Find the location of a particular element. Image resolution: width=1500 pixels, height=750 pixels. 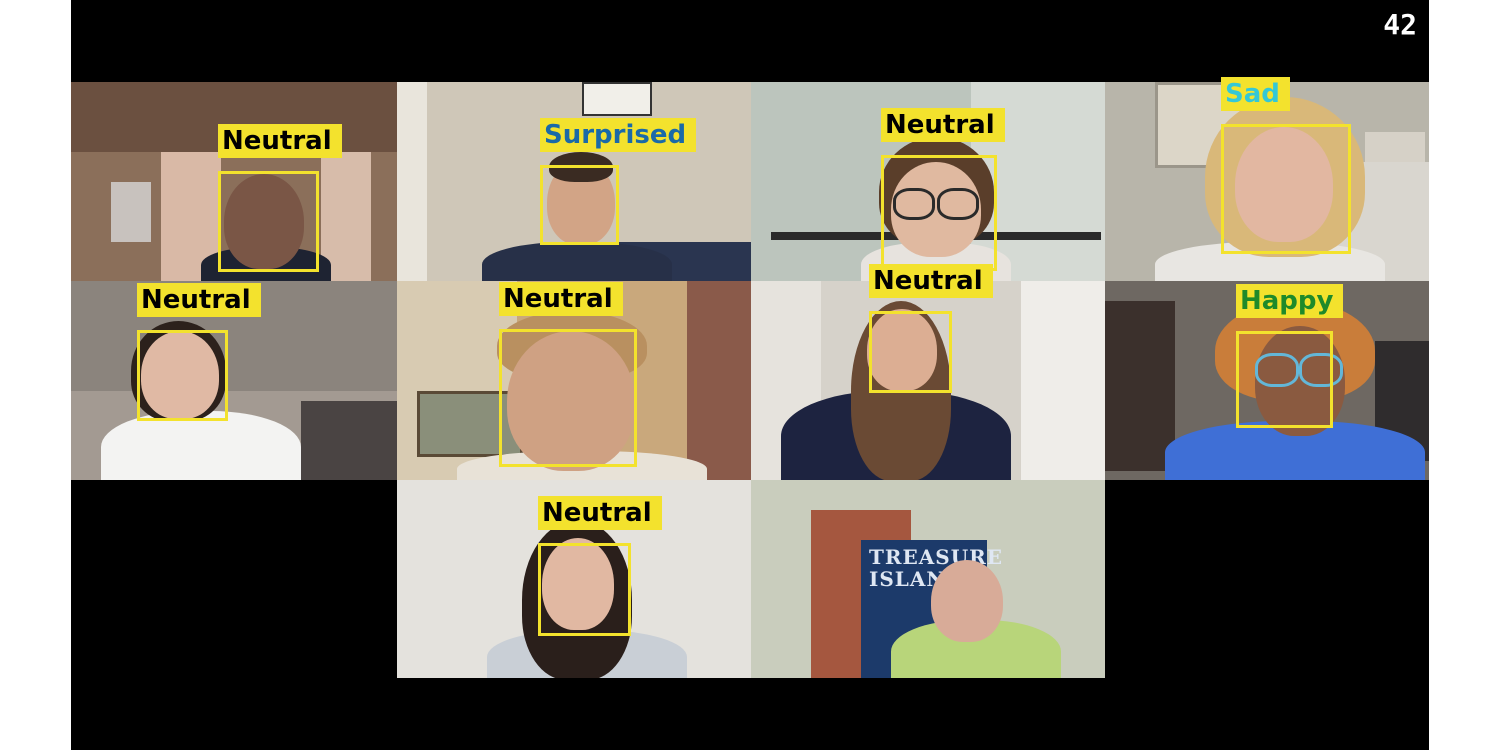

emotion-label-7: Neutral is located at coordinates (931, 281).